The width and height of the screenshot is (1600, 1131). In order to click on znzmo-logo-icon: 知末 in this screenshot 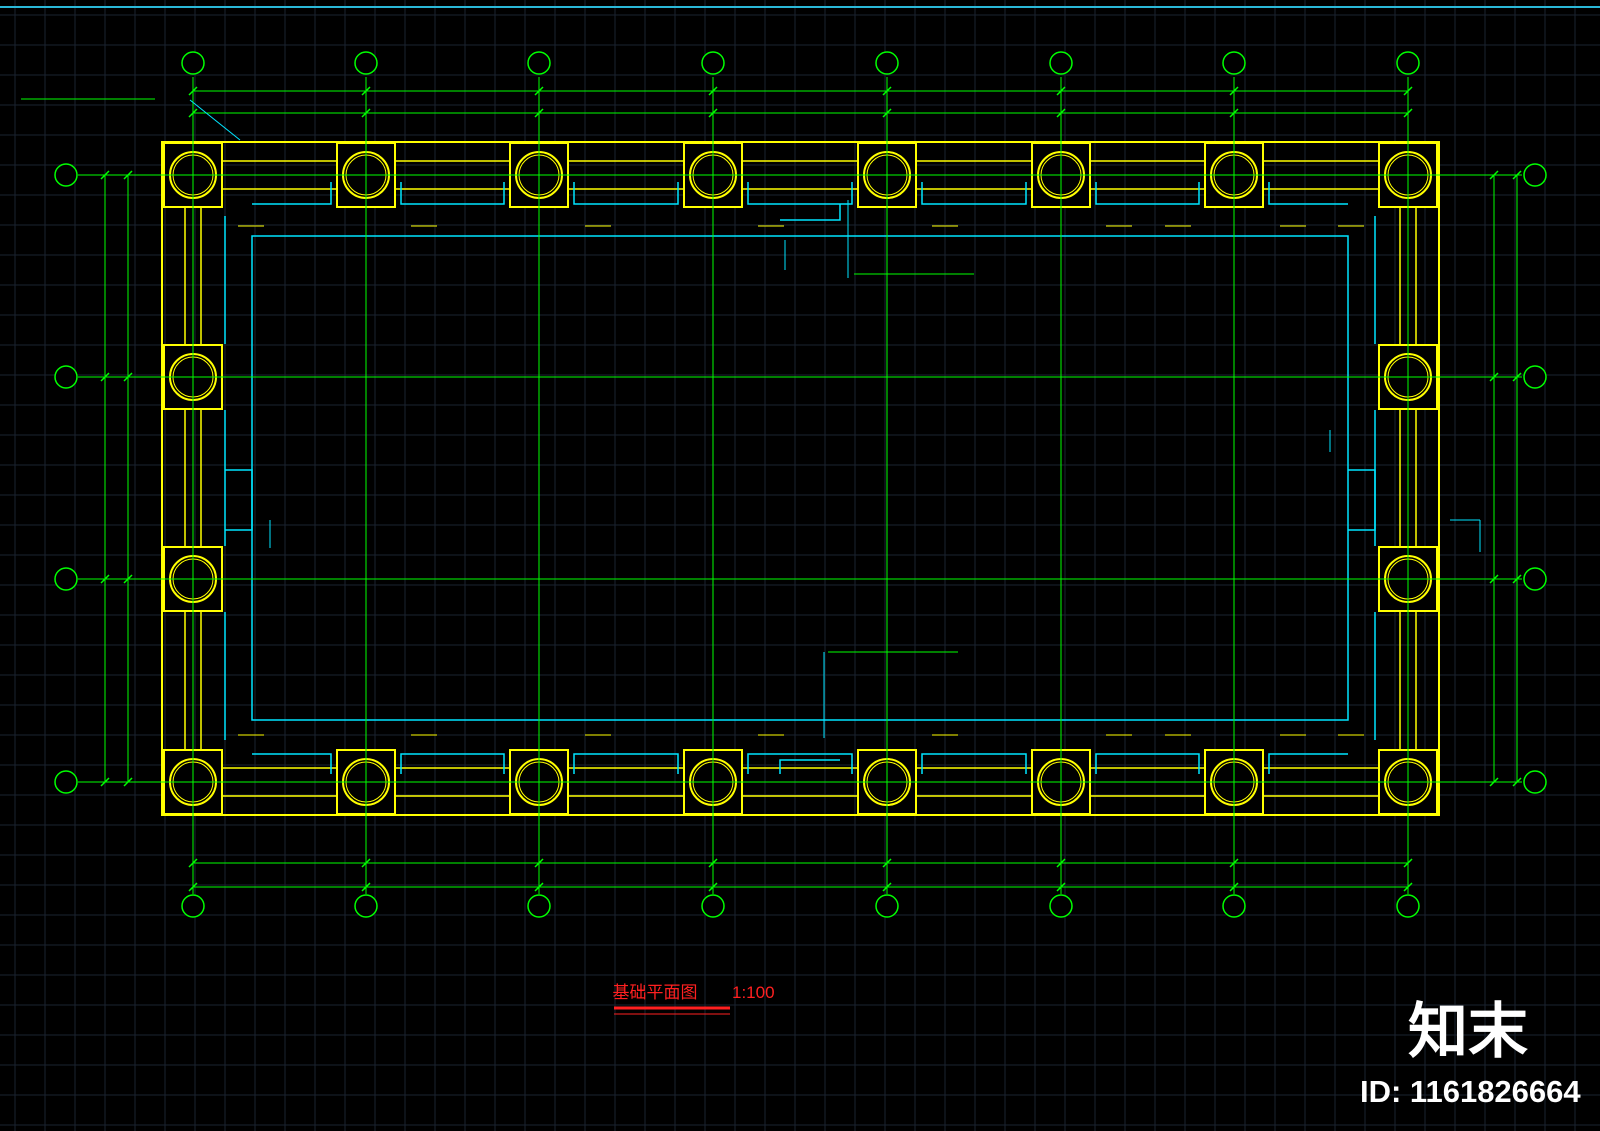, I will do `click(1468, 1029)`.